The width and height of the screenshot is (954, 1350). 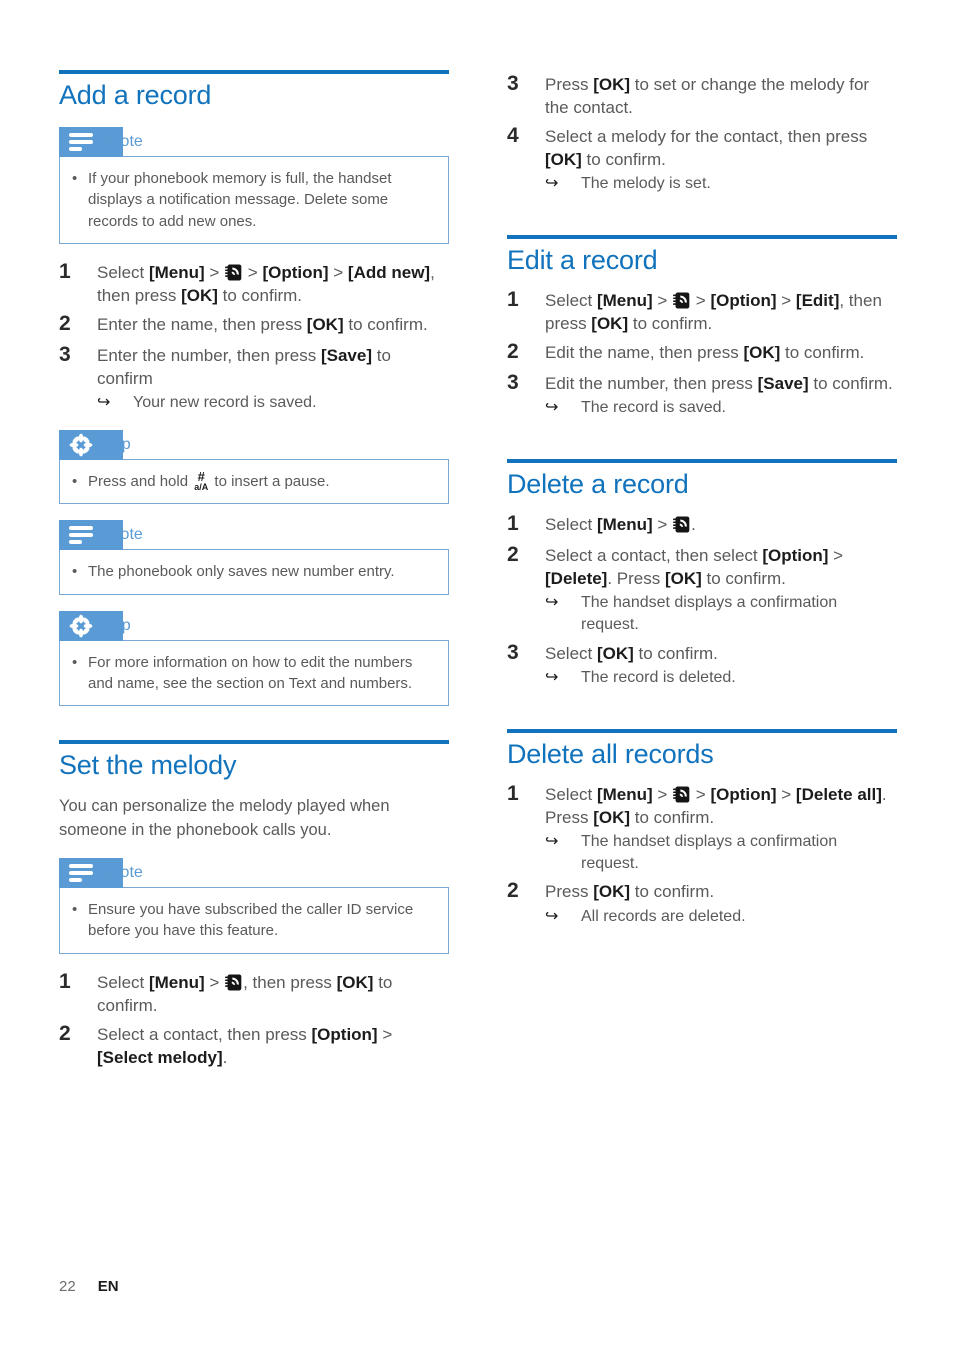 What do you see at coordinates (202, 325) in the screenshot?
I see `step-text-fragment: Enter the name, then press` at bounding box center [202, 325].